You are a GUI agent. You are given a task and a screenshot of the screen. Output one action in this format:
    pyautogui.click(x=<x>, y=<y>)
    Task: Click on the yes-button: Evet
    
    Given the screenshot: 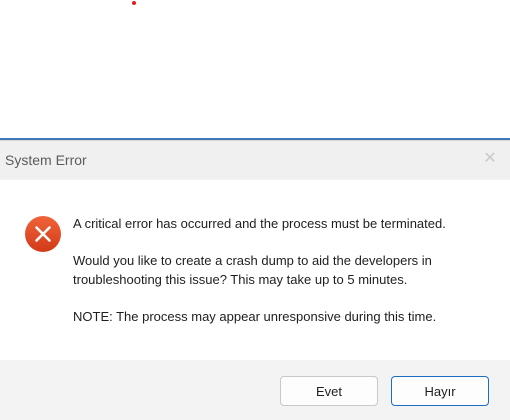 What is the action you would take?
    pyautogui.click(x=329, y=391)
    